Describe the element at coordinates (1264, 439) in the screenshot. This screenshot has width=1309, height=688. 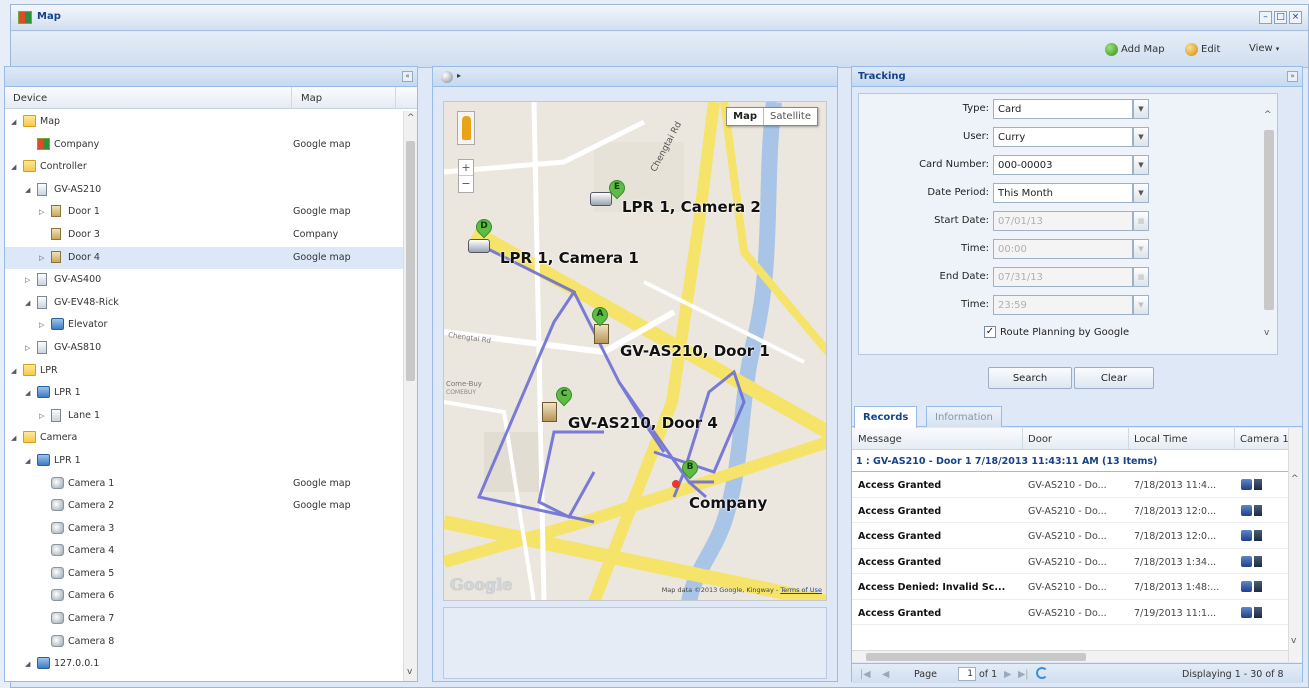
I see `camera-column-header: Camera 1` at that location.